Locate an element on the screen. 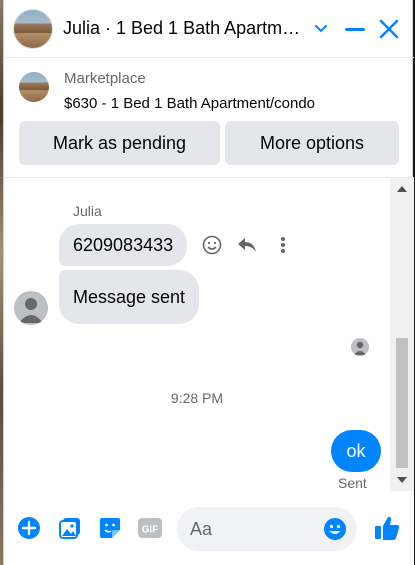  scroll-up-arrow is located at coordinates (402, 189).